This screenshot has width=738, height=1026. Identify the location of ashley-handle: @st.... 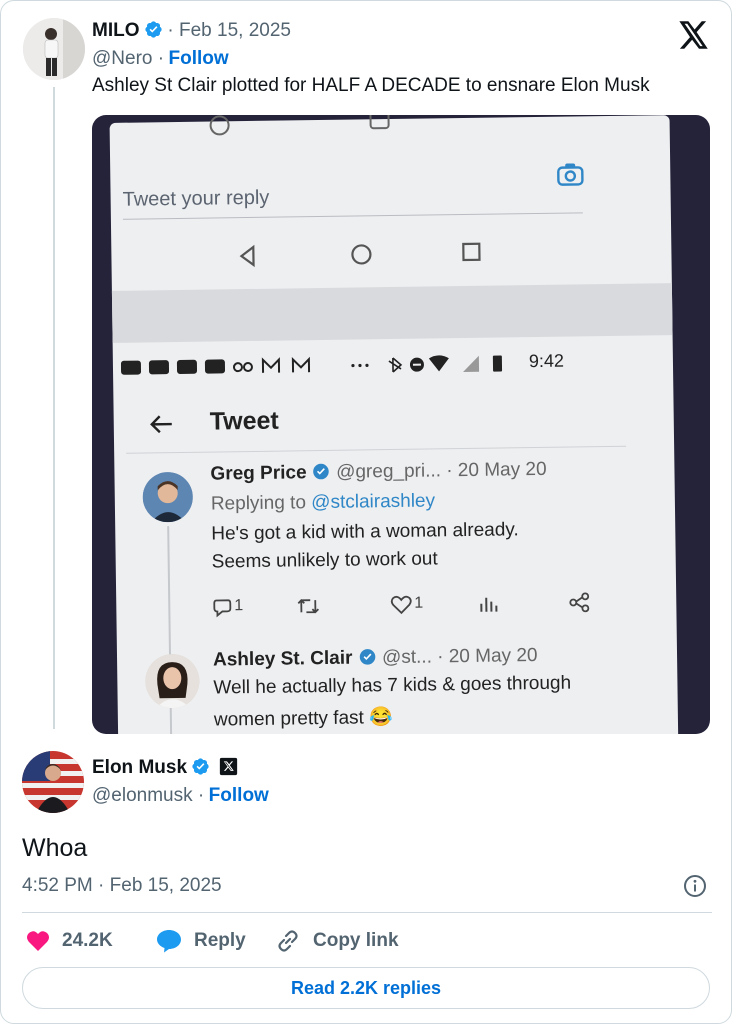
(407, 657).